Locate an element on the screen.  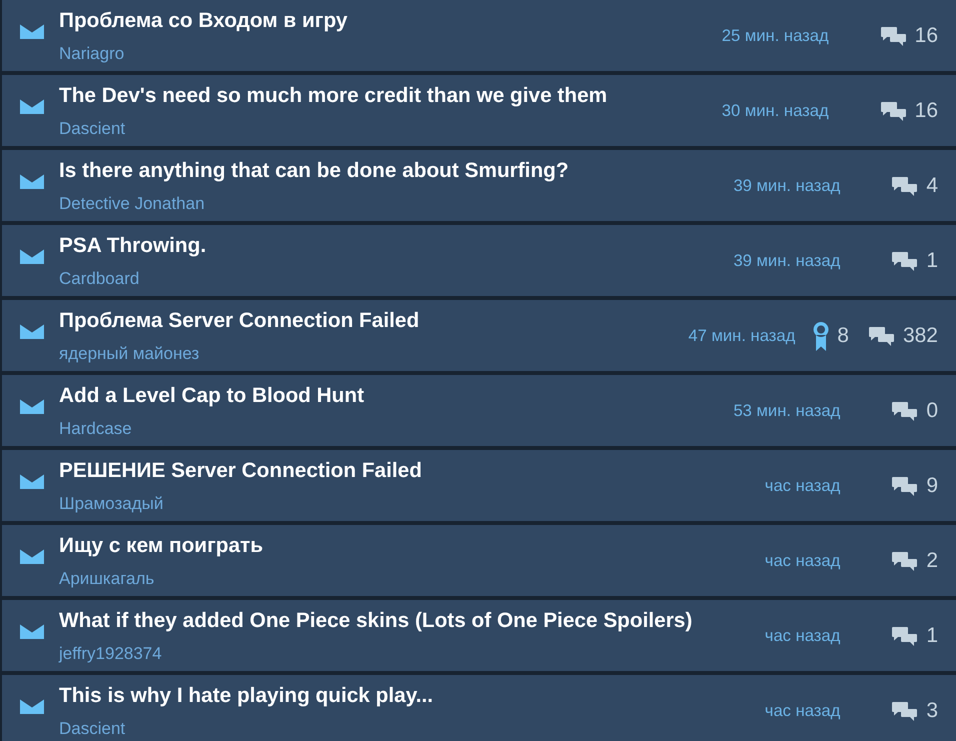
author-name: Шрамозадый is located at coordinates (111, 504).